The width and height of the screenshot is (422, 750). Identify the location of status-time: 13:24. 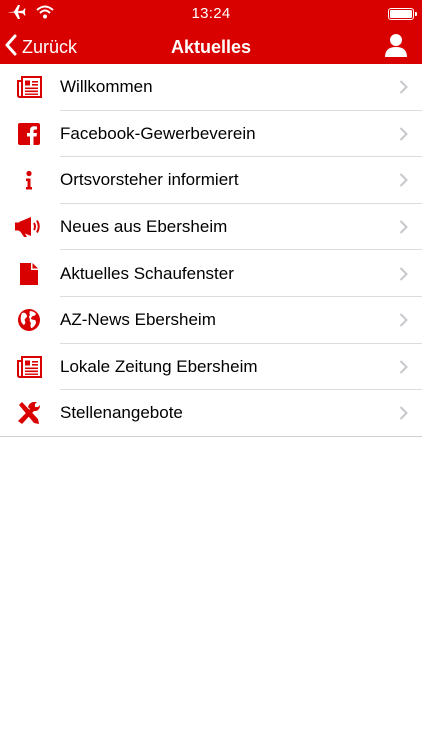
(211, 13).